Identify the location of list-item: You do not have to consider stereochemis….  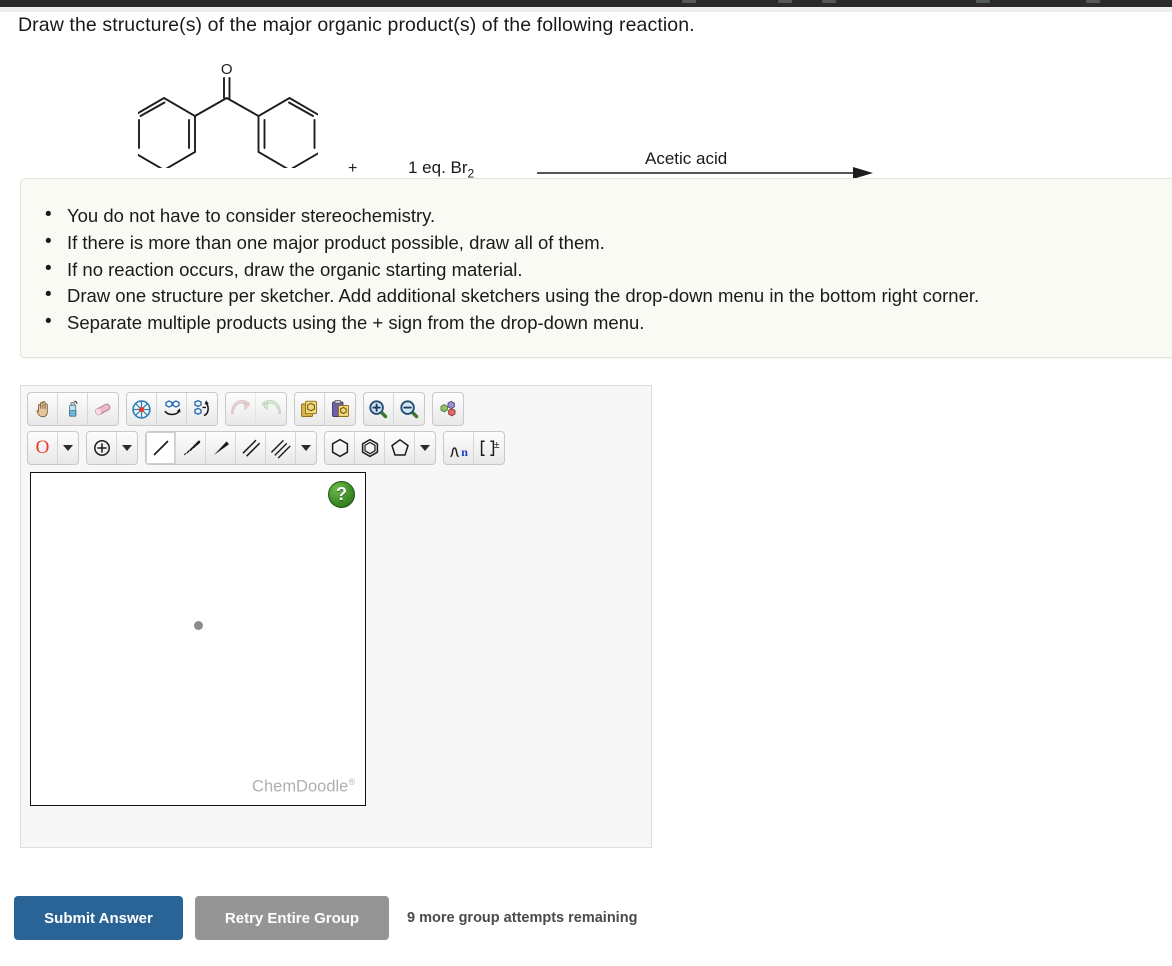
(608, 216).